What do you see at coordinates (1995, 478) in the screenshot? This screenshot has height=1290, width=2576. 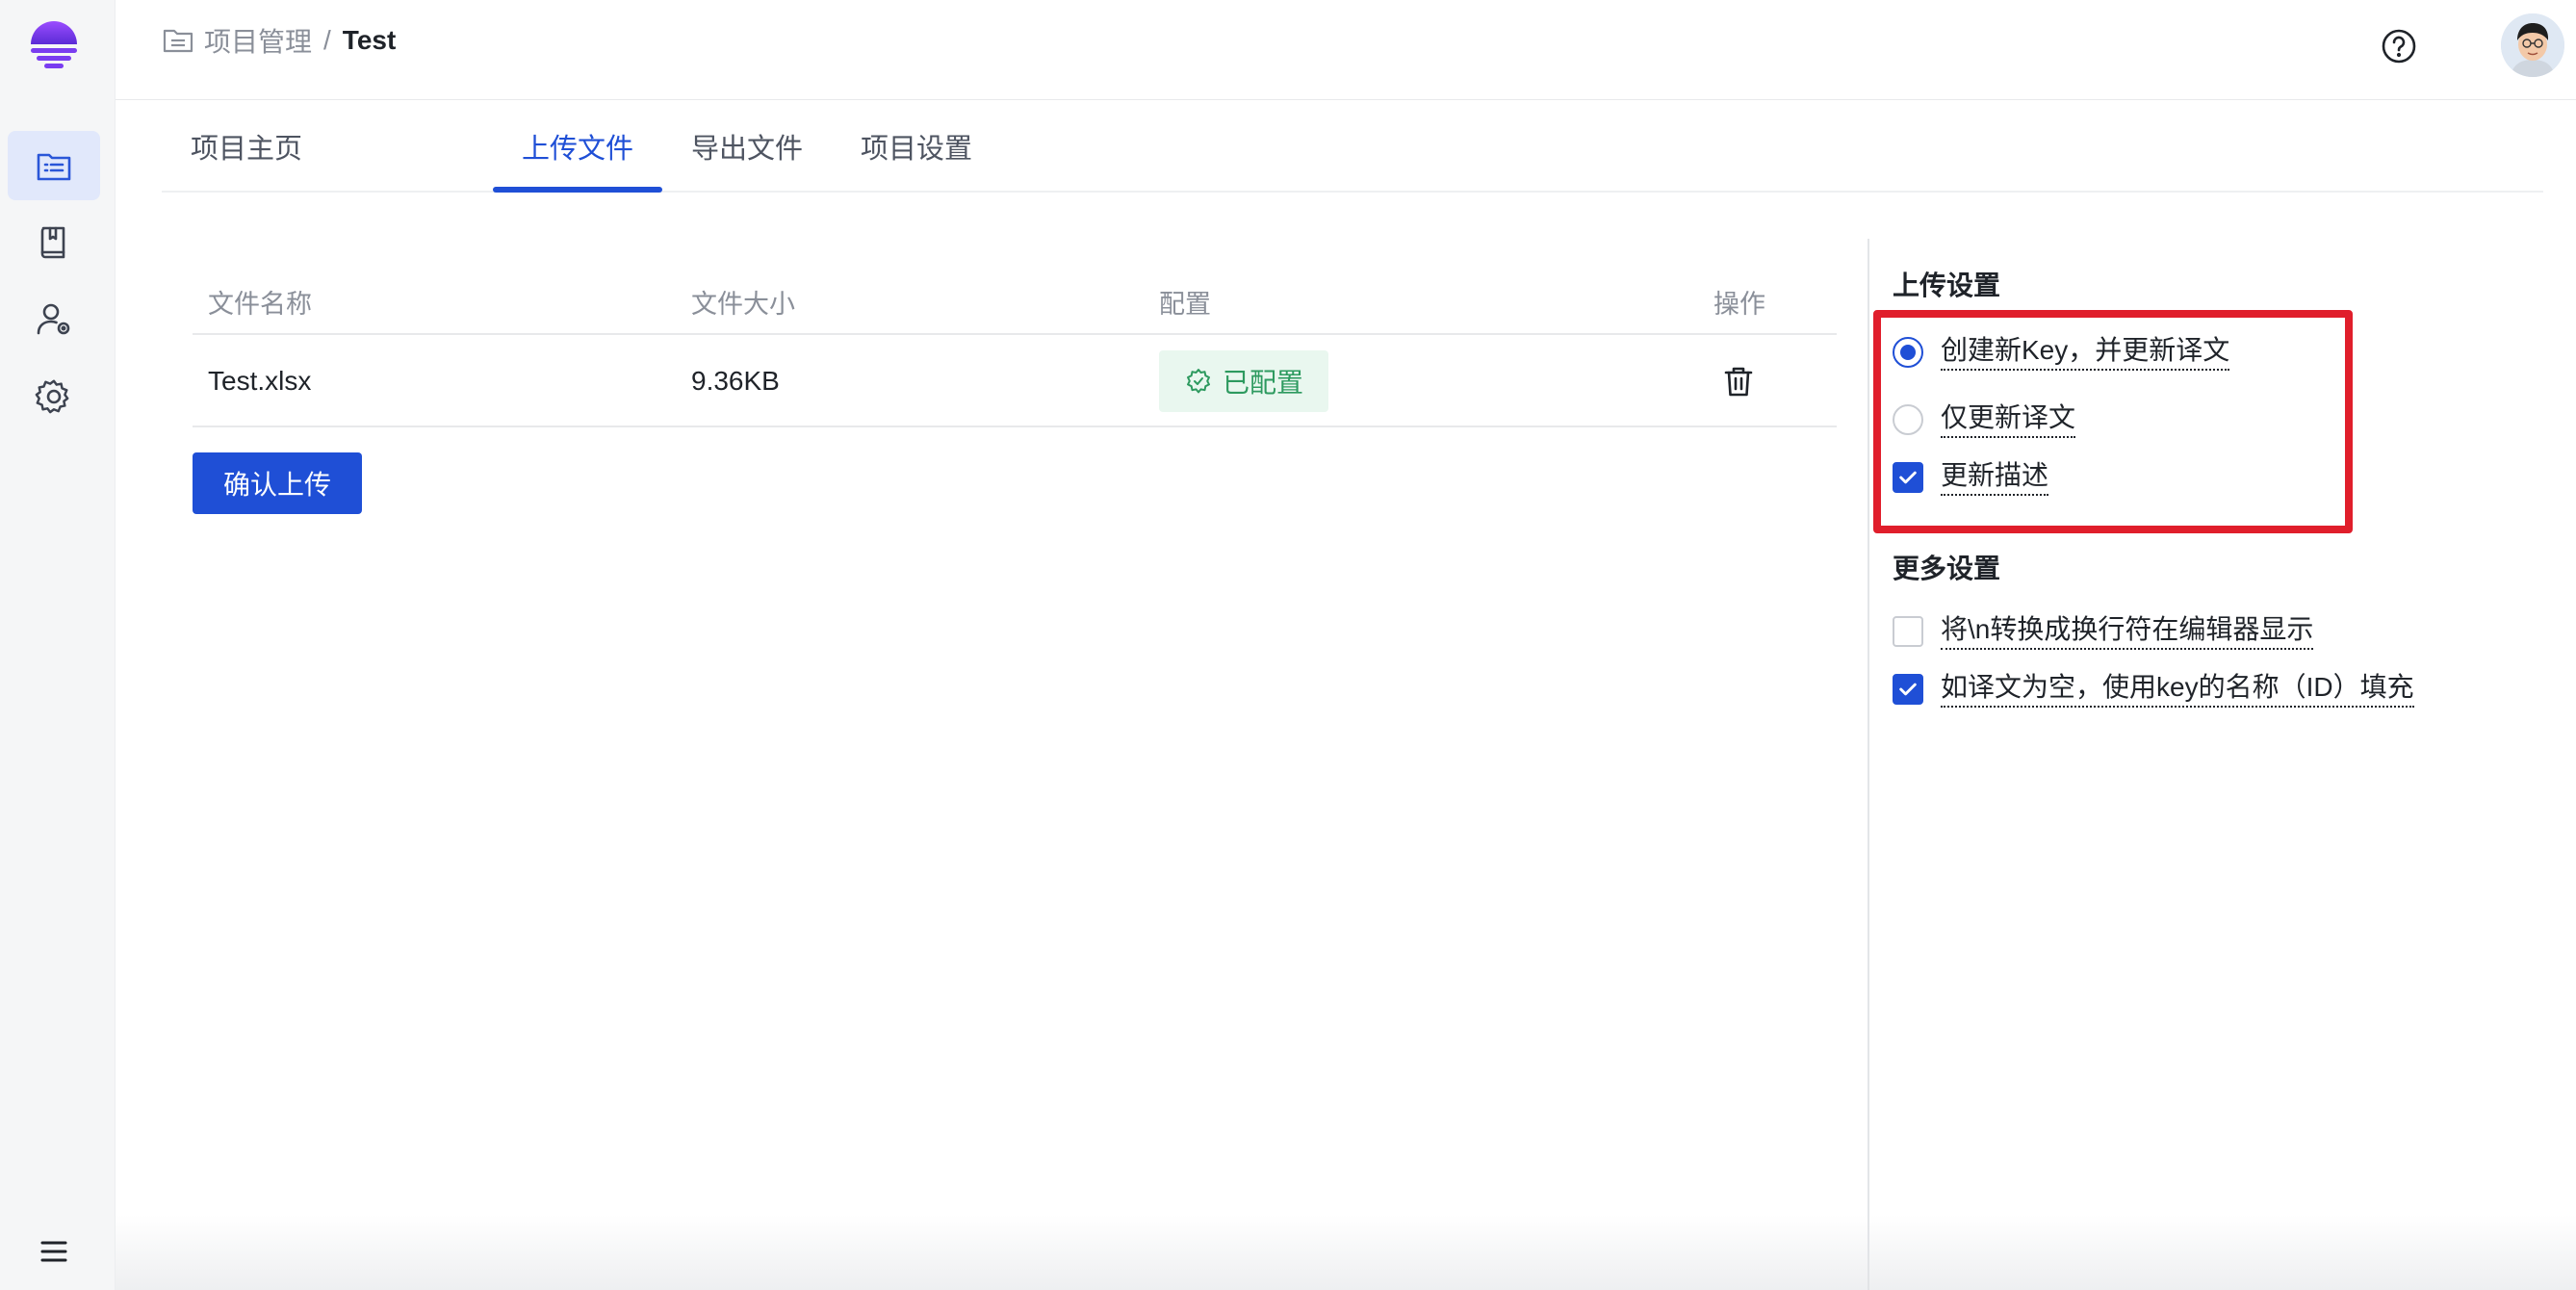 I see `option-label: 更新描述` at bounding box center [1995, 478].